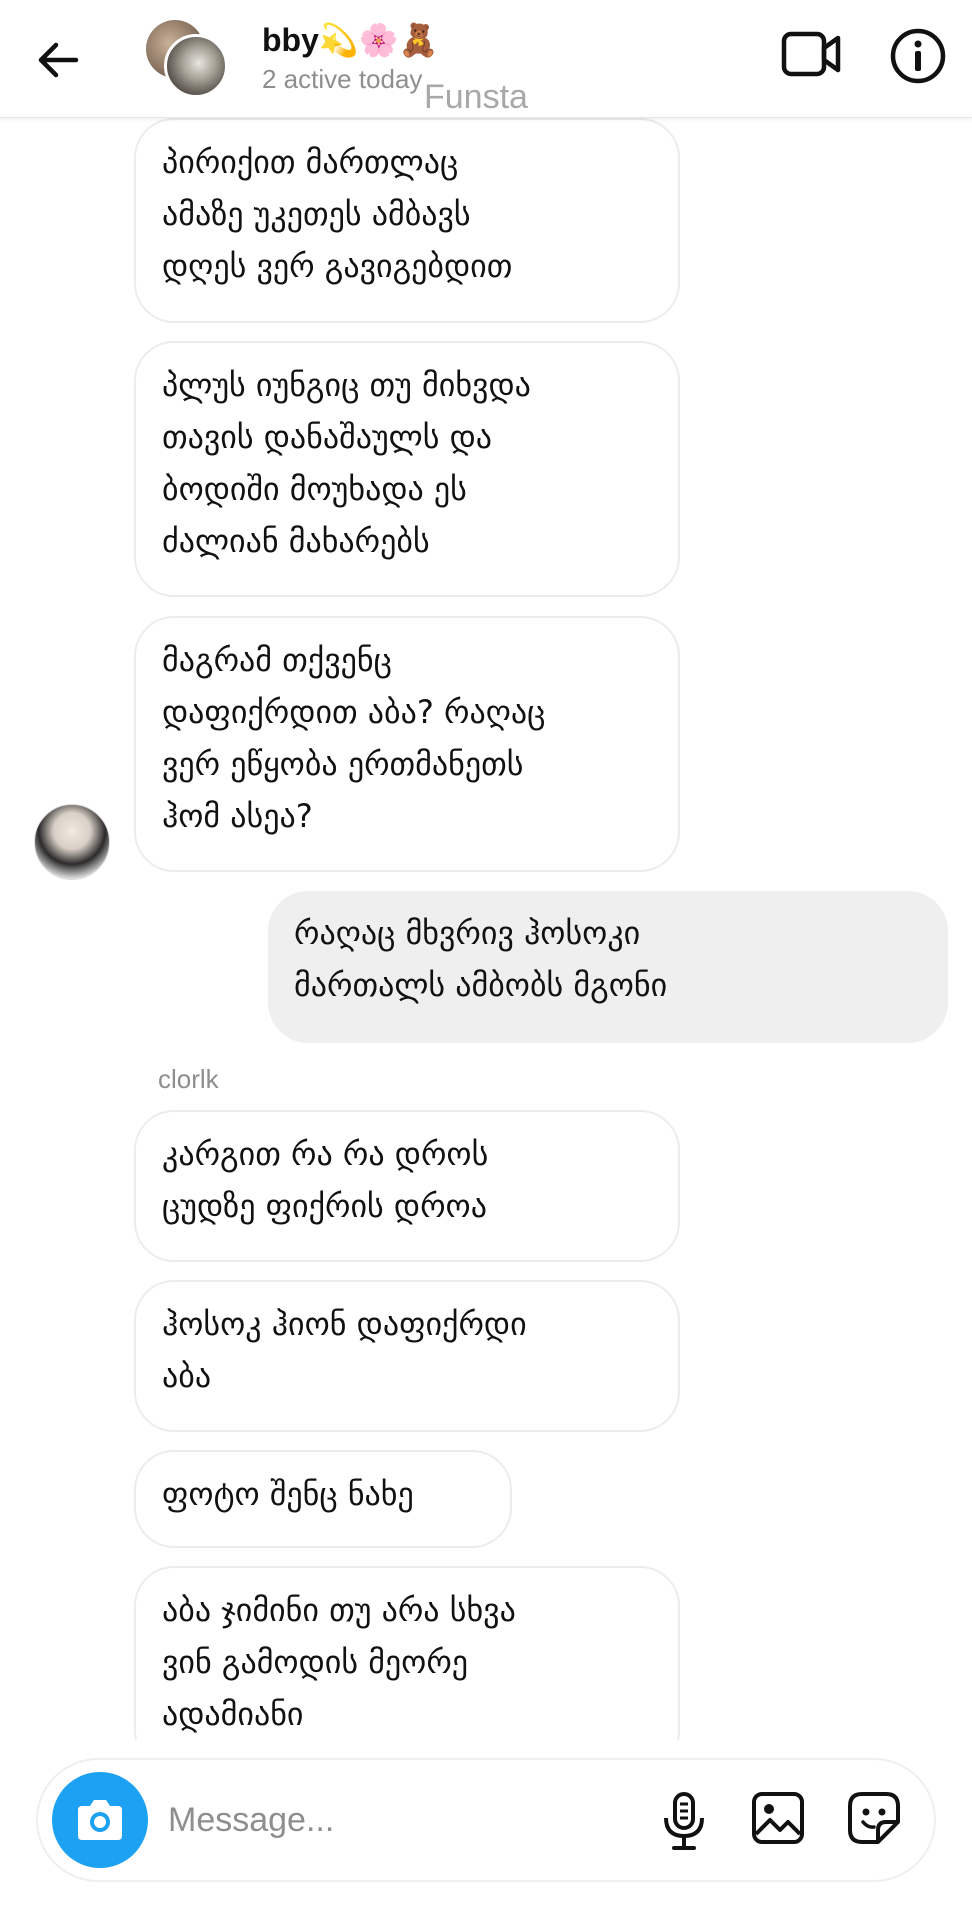 This screenshot has width=972, height=1920. What do you see at coordinates (407, 1186) in the screenshot?
I see `message-bubble: კარგით რა რა დროს ცუდზე ფიქრის დროა` at bounding box center [407, 1186].